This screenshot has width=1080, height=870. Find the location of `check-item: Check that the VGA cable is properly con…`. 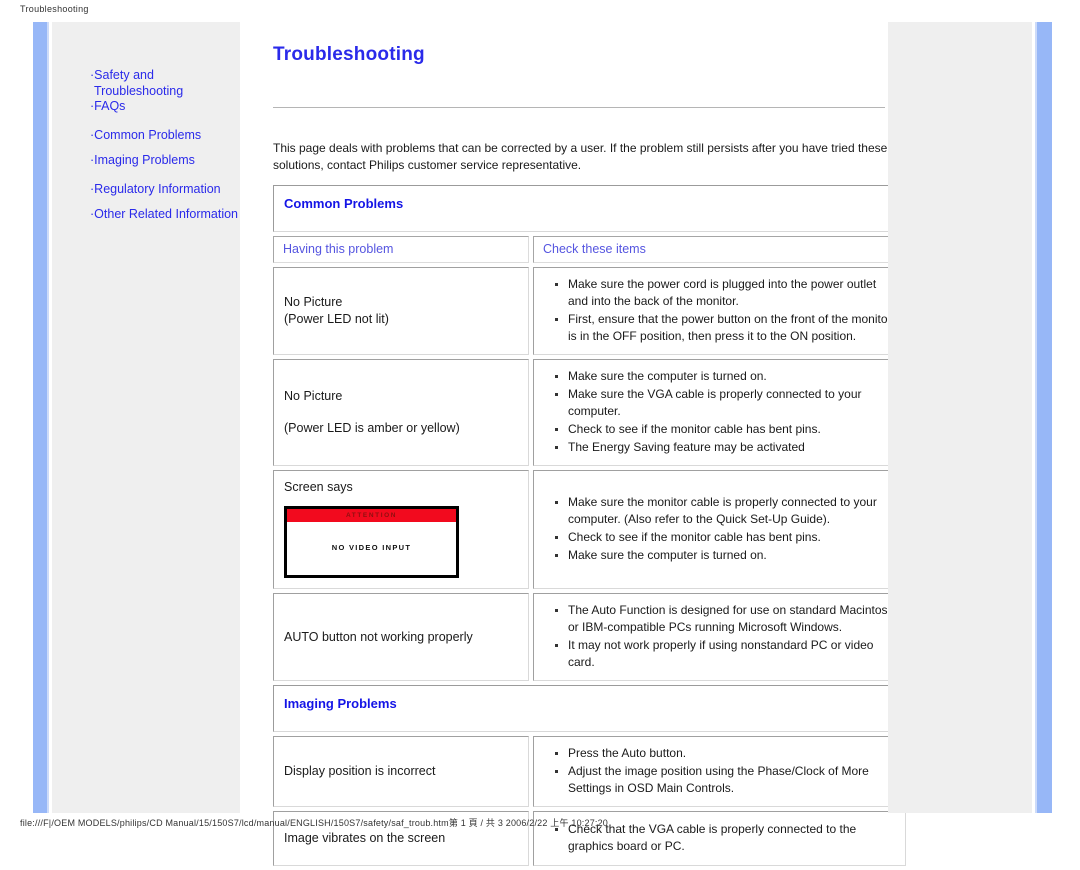

check-item: Check that the VGA cable is properly con… is located at coordinates (726, 838).